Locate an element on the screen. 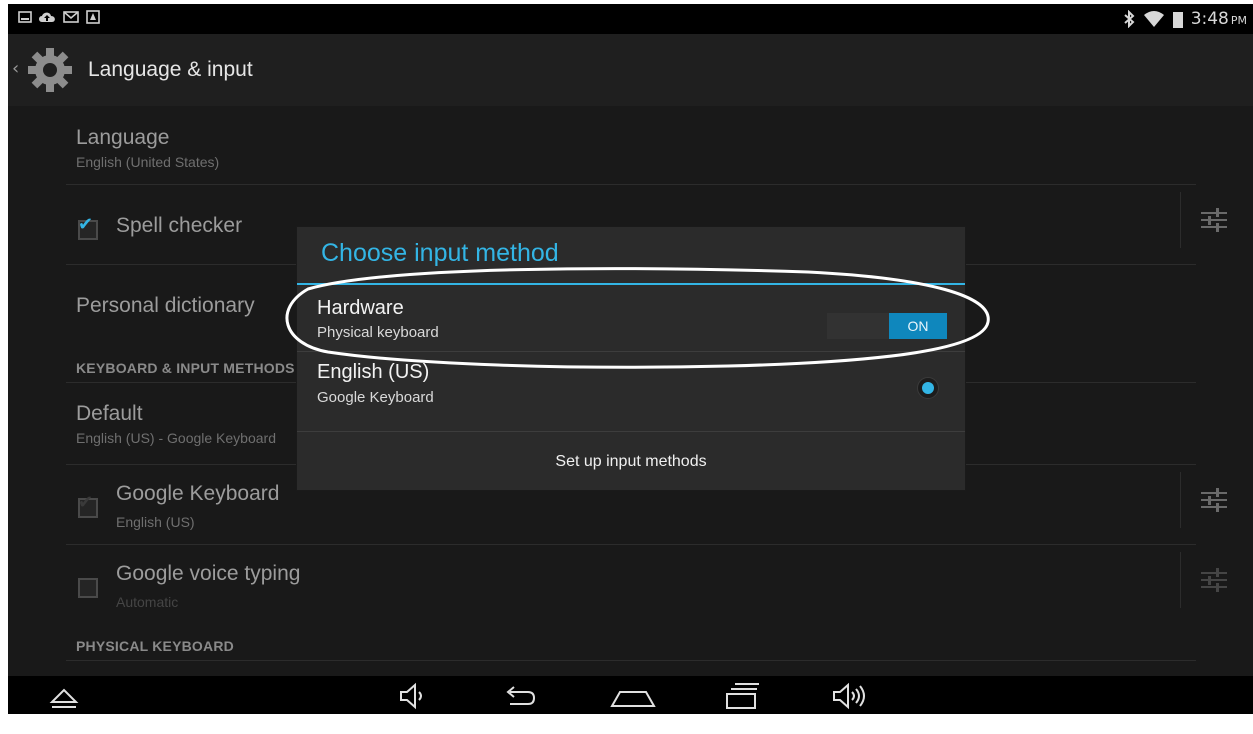 The image size is (1253, 734). spell-checker-settings-button is located at coordinates (1212, 220).